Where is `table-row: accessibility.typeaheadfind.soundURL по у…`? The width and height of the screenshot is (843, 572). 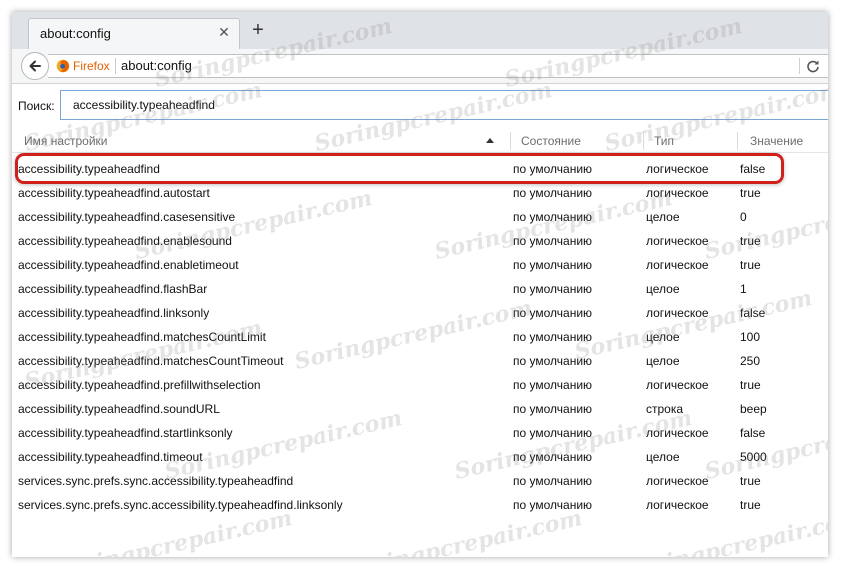 table-row: accessibility.typeaheadfind.soundURL по у… is located at coordinates (420, 409).